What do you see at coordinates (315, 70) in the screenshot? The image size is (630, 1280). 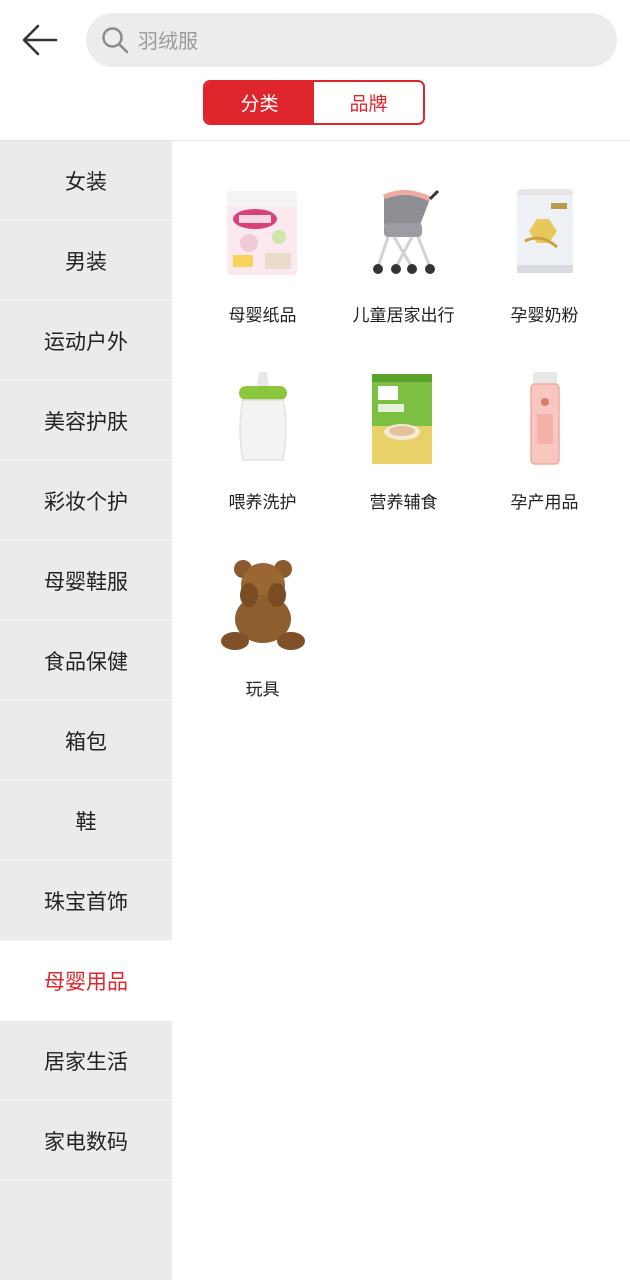 I see `top-bar: 分类 品牌` at bounding box center [315, 70].